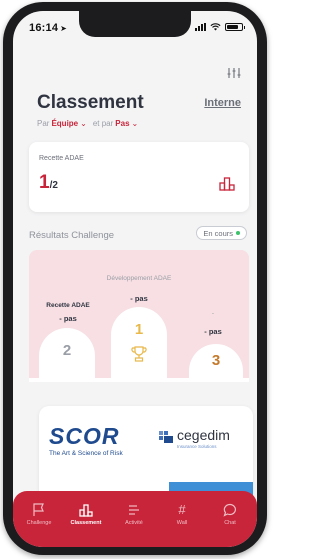  Describe the element at coordinates (103, 123) in the screenshot. I see `sort-and-prefix: et par` at that location.